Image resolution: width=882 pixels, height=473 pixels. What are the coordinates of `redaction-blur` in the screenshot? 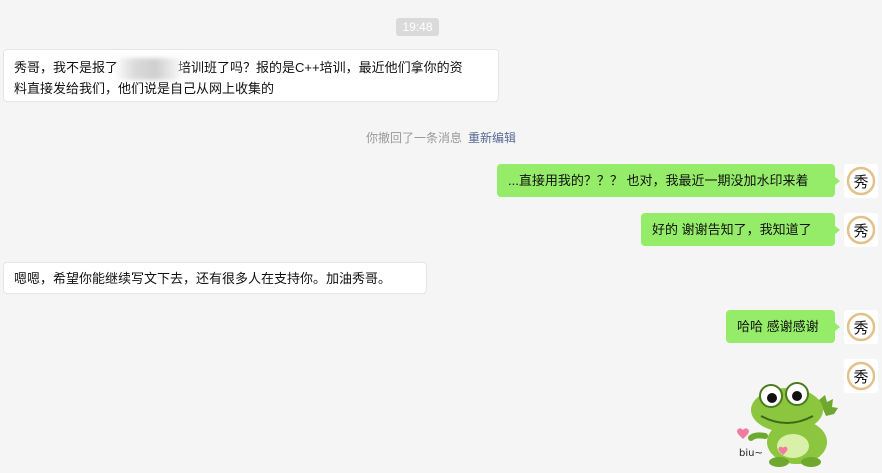 It's located at (149, 69).